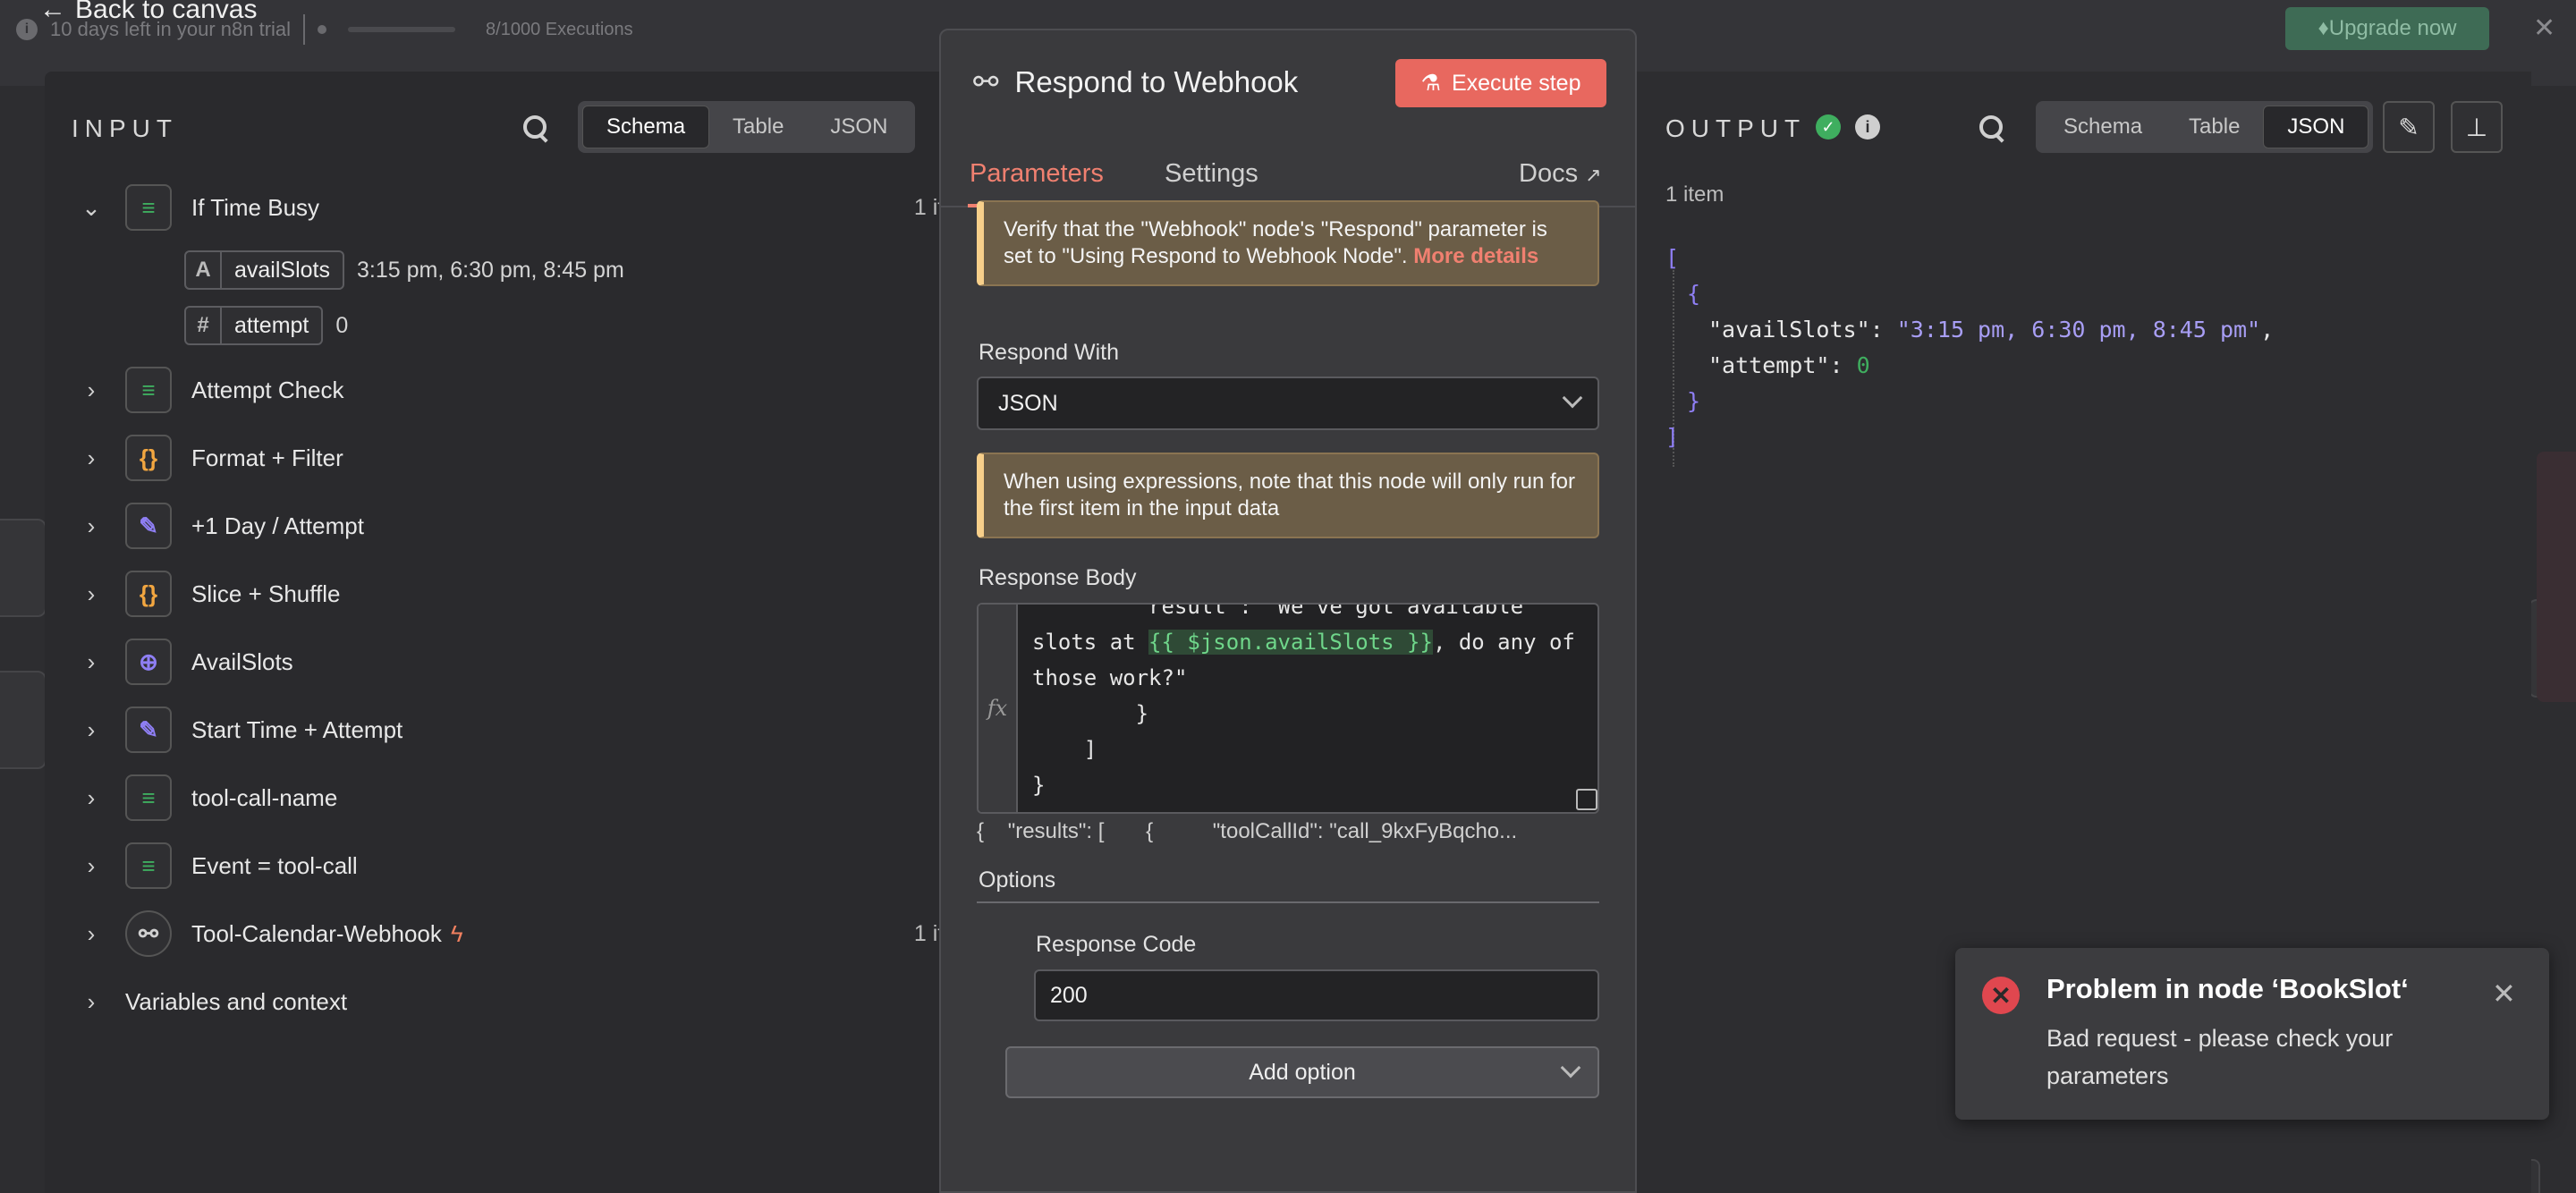 The height and width of the screenshot is (1193, 2576). Describe the element at coordinates (1867, 127) in the screenshot. I see `info-icon: i` at that location.